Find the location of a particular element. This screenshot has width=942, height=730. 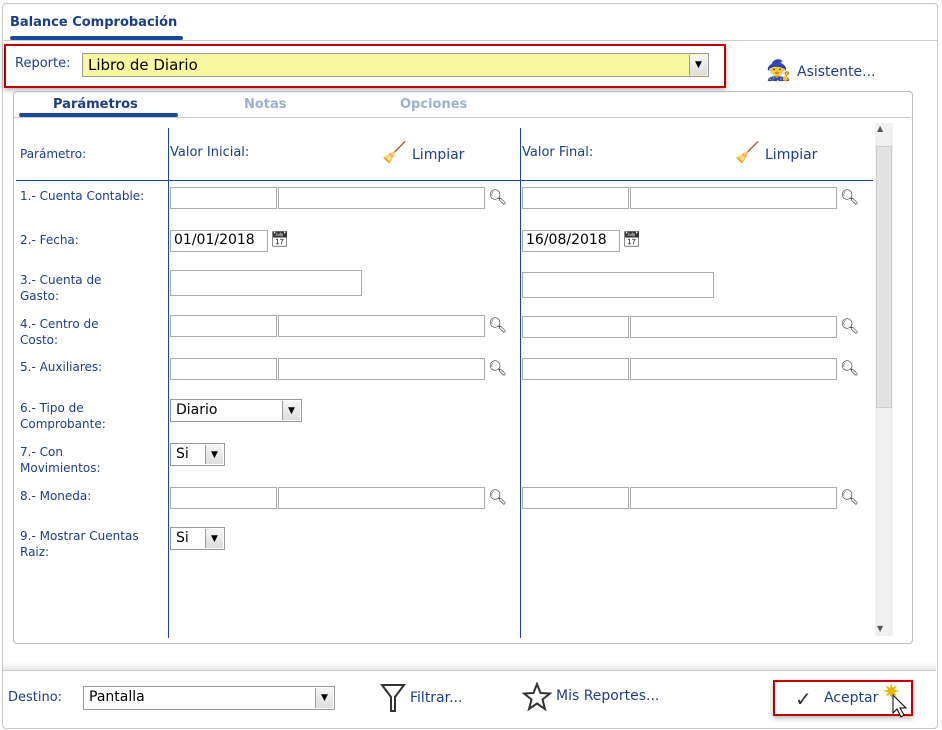

cursor-icon is located at coordinates (900, 707).